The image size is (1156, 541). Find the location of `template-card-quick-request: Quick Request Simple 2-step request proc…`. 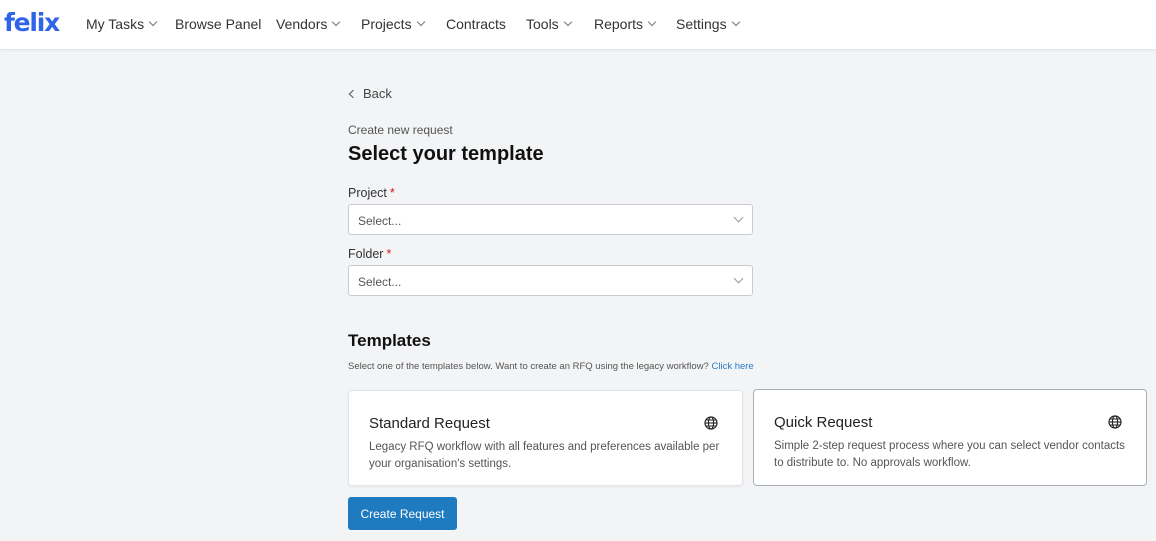

template-card-quick-request: Quick Request Simple 2-step request proc… is located at coordinates (950, 437).